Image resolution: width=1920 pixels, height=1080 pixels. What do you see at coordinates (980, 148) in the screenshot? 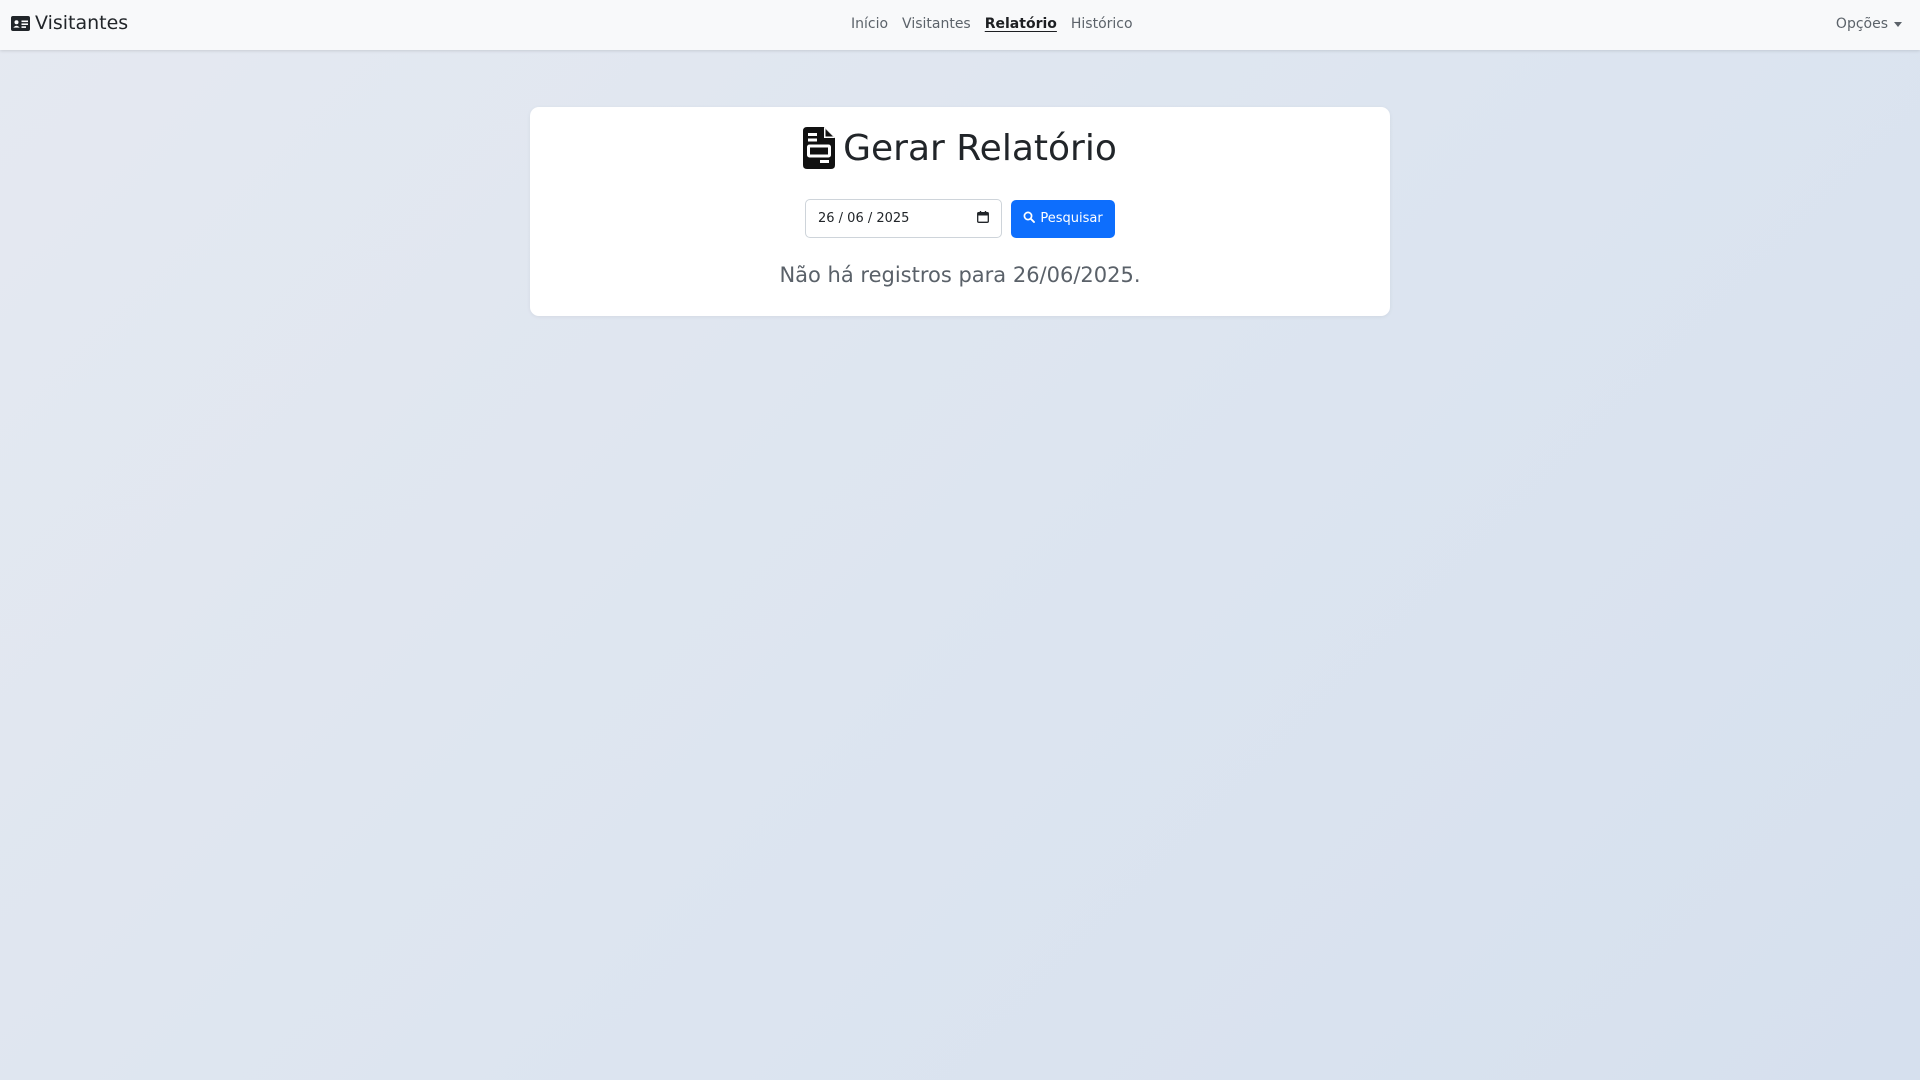
I see `title-text: Gerar Relatório` at bounding box center [980, 148].